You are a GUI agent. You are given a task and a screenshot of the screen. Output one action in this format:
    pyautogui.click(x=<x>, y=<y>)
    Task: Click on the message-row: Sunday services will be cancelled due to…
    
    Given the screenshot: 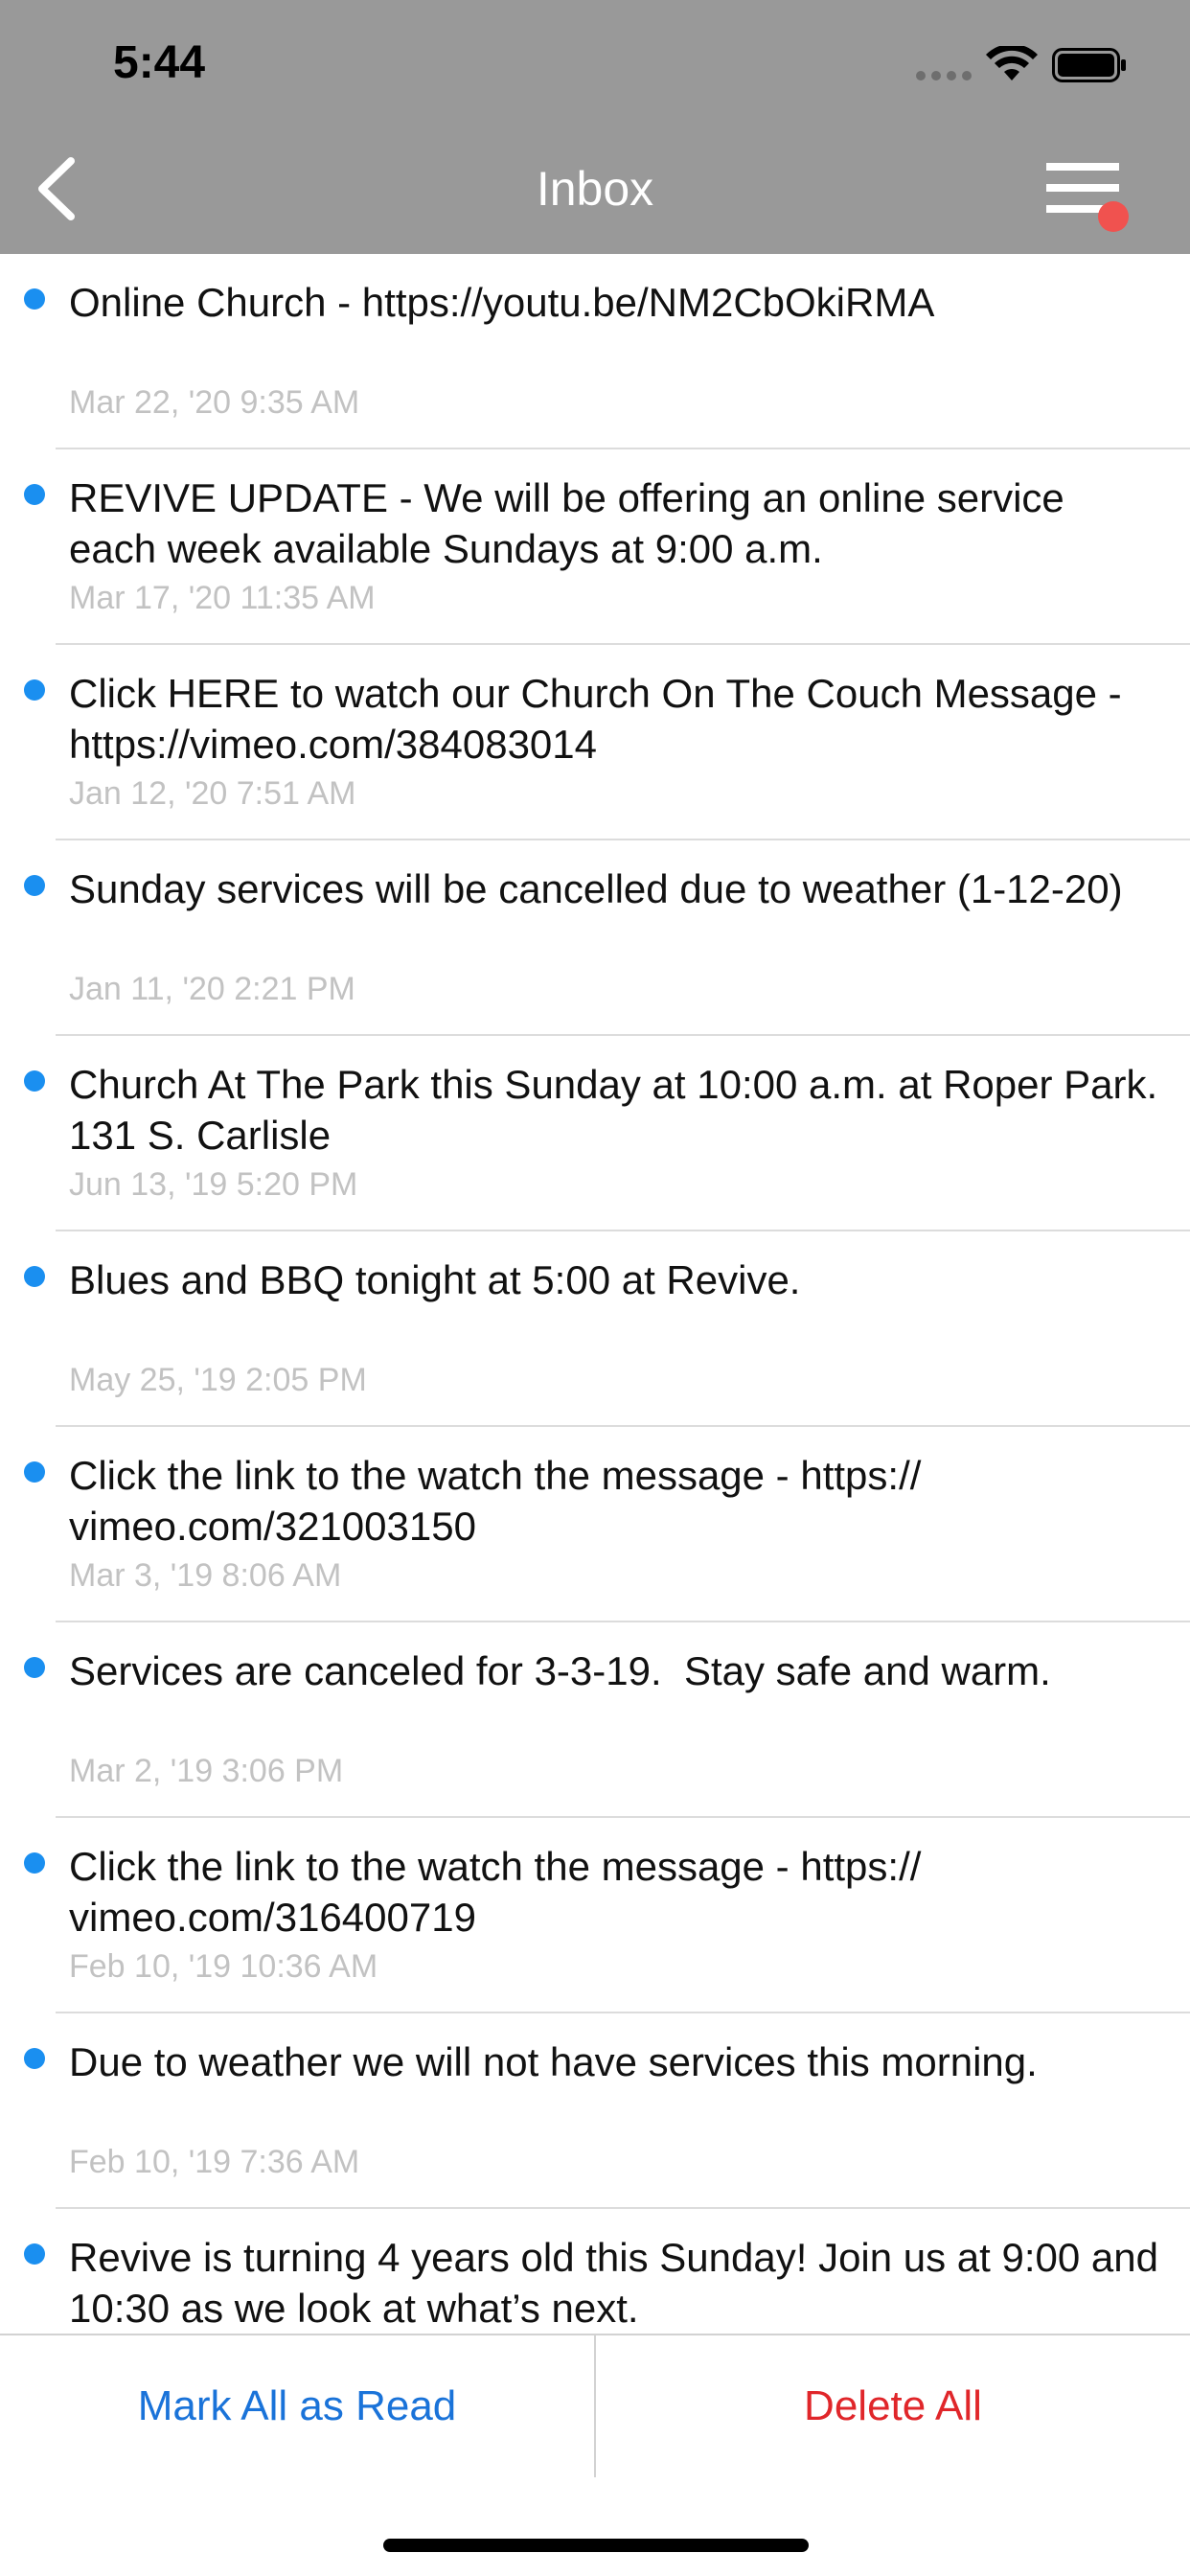 What is the action you would take?
    pyautogui.click(x=595, y=938)
    